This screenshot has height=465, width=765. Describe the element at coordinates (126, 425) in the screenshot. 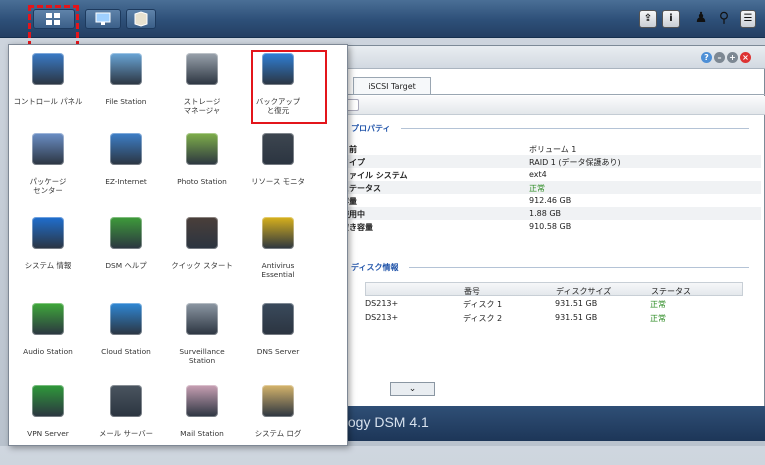

I see `app-mail-server: メール サーバー` at that location.